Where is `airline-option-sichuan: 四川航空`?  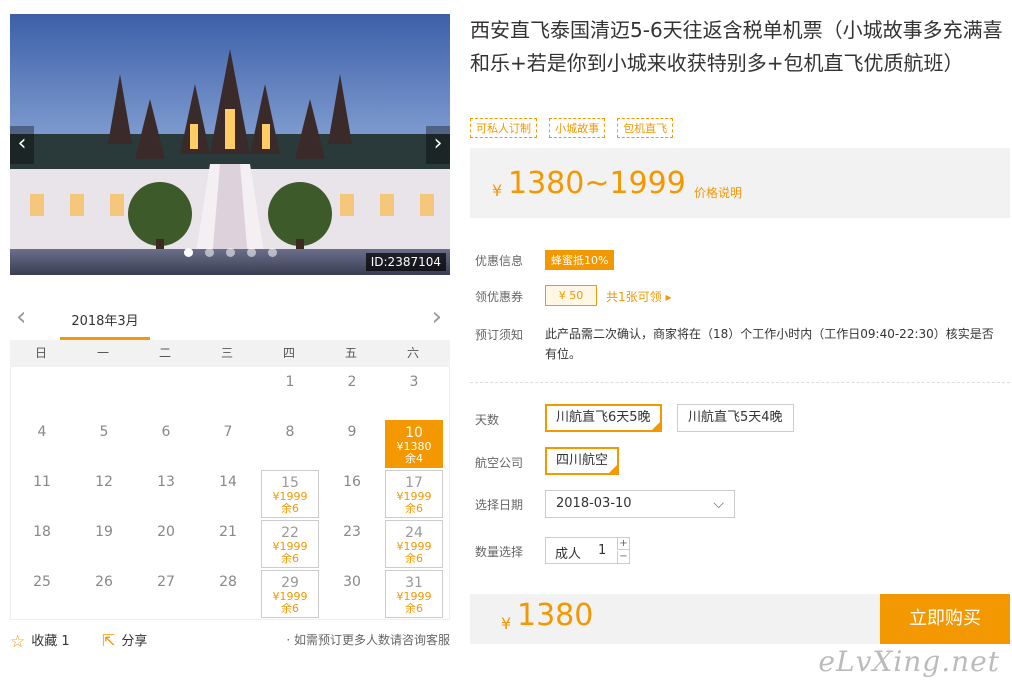
airline-option-sichuan: 四川航空 is located at coordinates (582, 461).